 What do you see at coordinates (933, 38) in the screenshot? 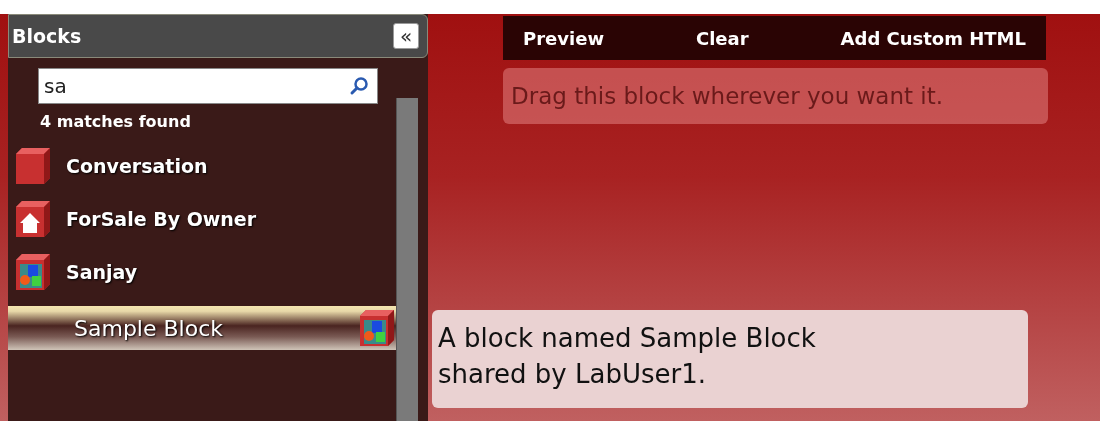
I see `toolbar-button: Add Custom HTML` at bounding box center [933, 38].